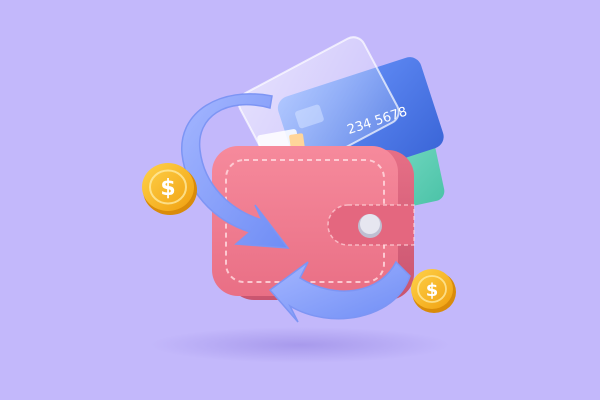 This screenshot has height=400, width=600. I want to click on coin-symbol-right: $, so click(432, 290).